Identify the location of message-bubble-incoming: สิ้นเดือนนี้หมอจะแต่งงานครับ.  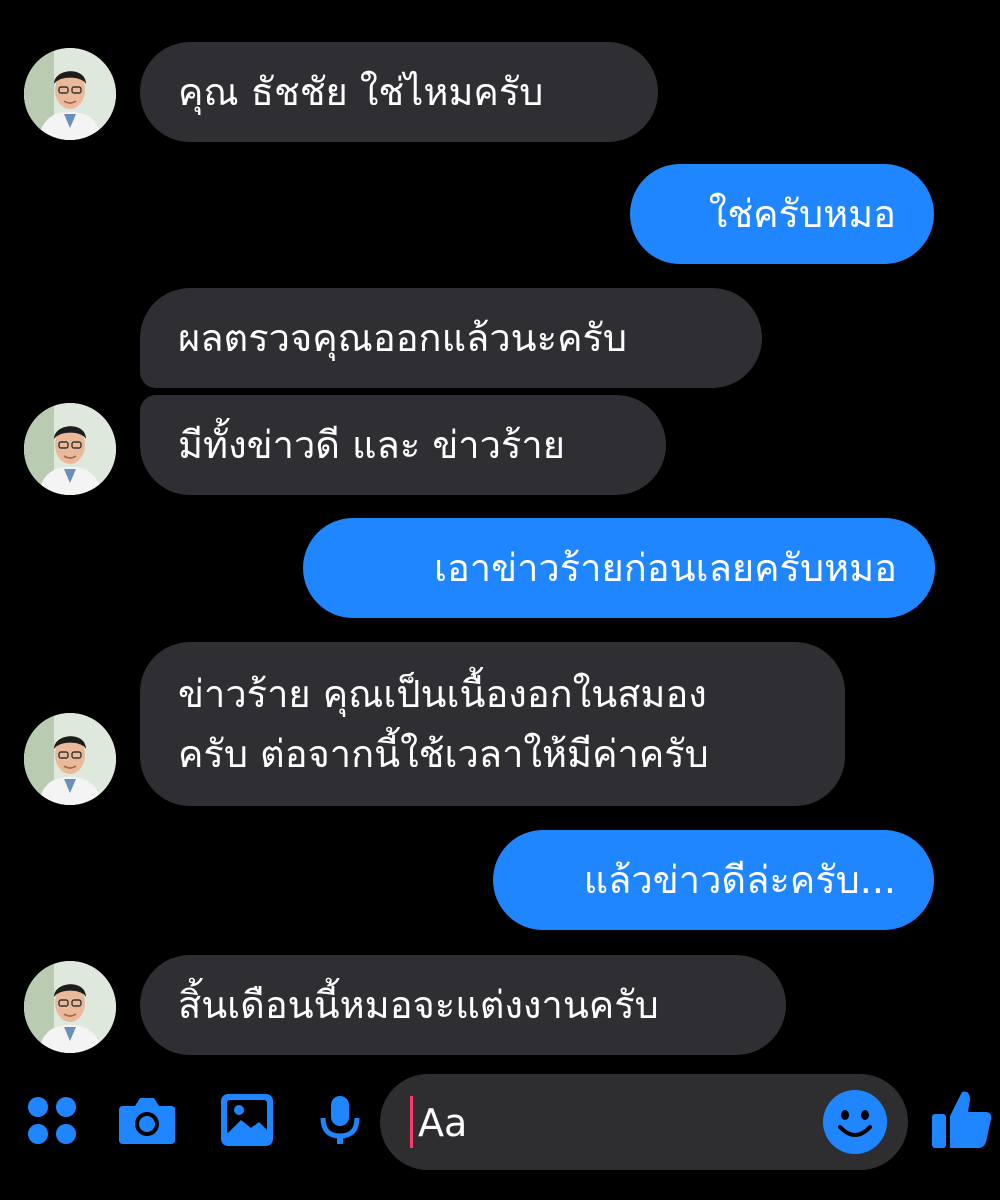
(463, 1005).